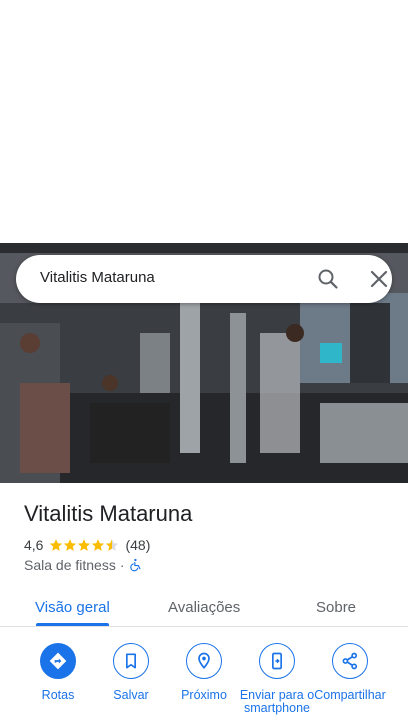  I want to click on rating-value: 4,6, so click(34, 545).